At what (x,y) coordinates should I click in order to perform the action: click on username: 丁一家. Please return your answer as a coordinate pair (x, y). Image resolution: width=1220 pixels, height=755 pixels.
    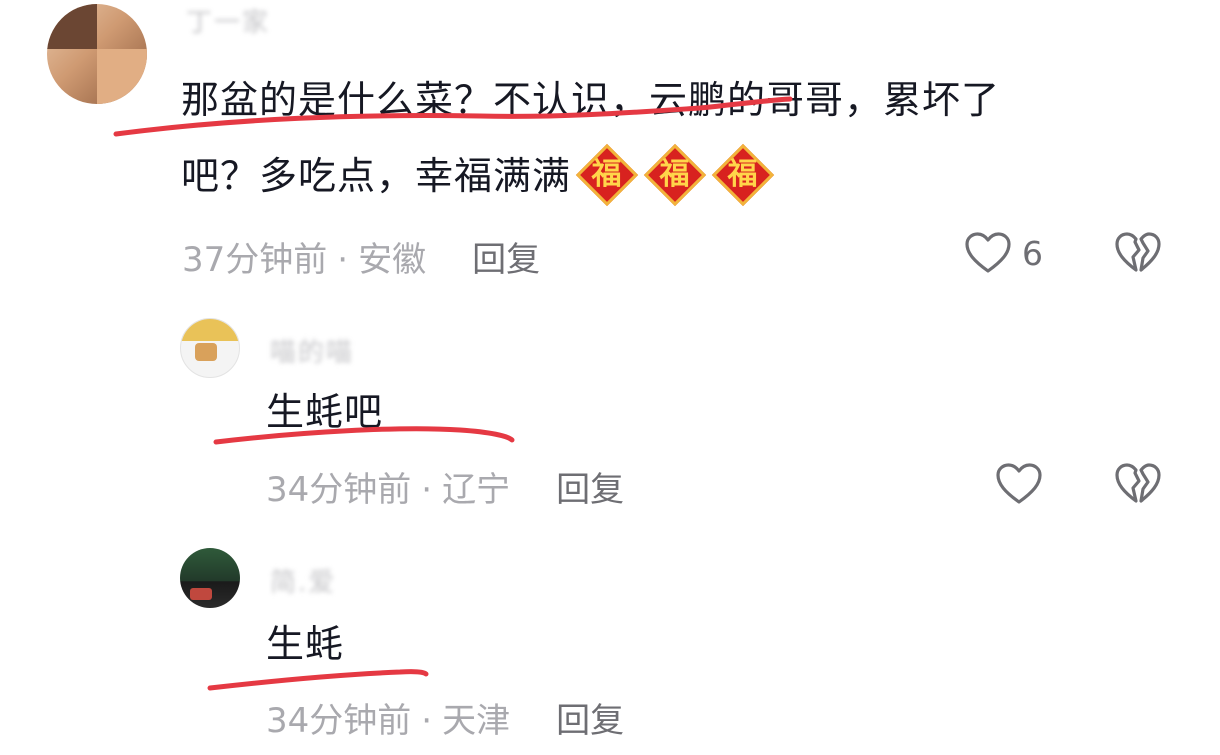
    Looking at the image, I should click on (228, 20).